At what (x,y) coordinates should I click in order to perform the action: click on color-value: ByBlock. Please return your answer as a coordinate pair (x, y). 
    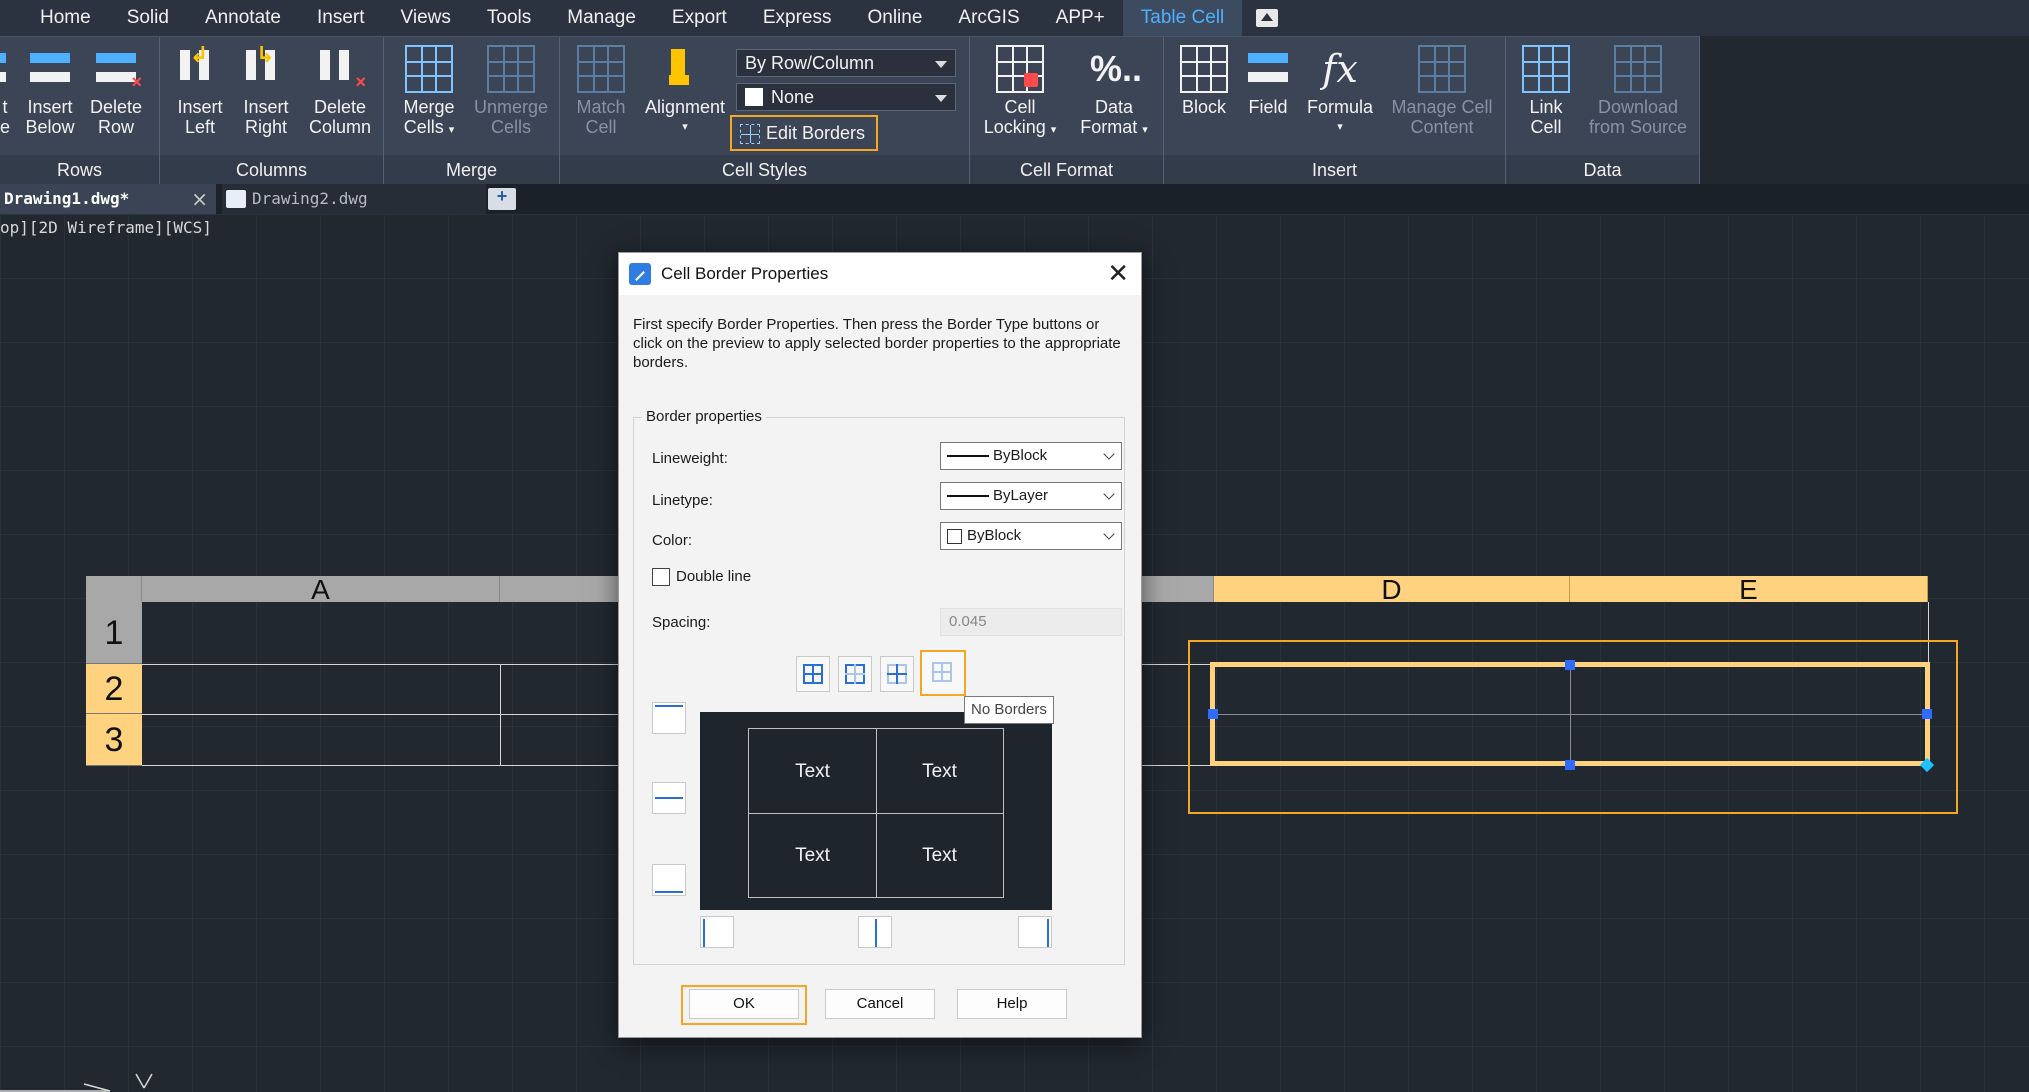
    Looking at the image, I should click on (994, 535).